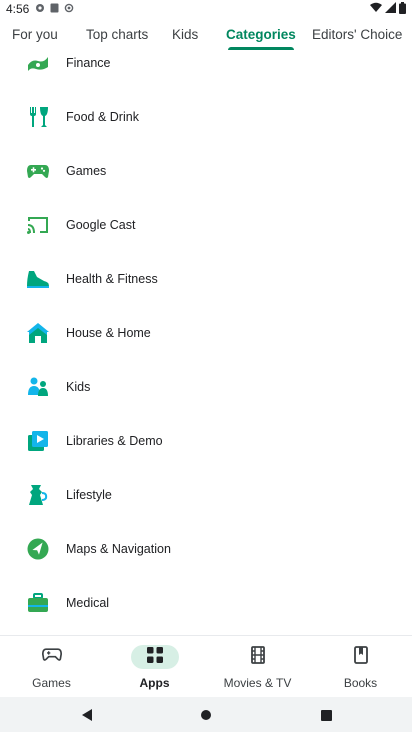  What do you see at coordinates (206, 603) in the screenshot?
I see `category-medical: Medical` at bounding box center [206, 603].